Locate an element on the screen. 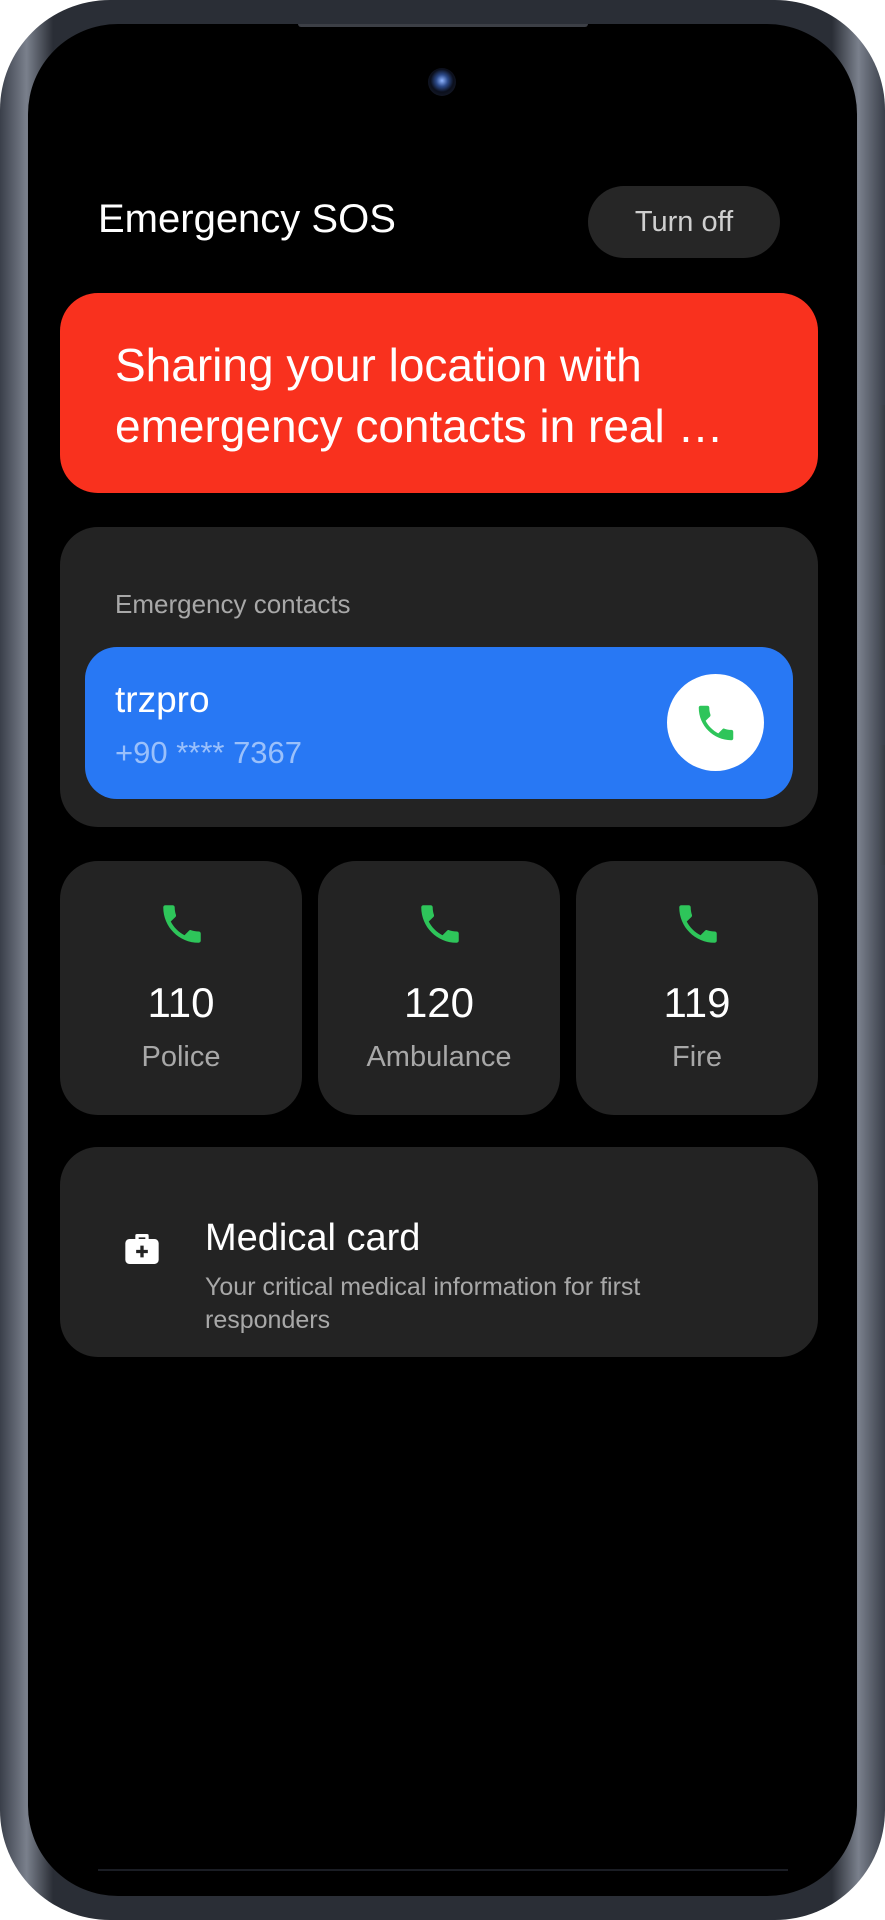 The image size is (885, 1920). medical-card-title: Medical card is located at coordinates (313, 1238).